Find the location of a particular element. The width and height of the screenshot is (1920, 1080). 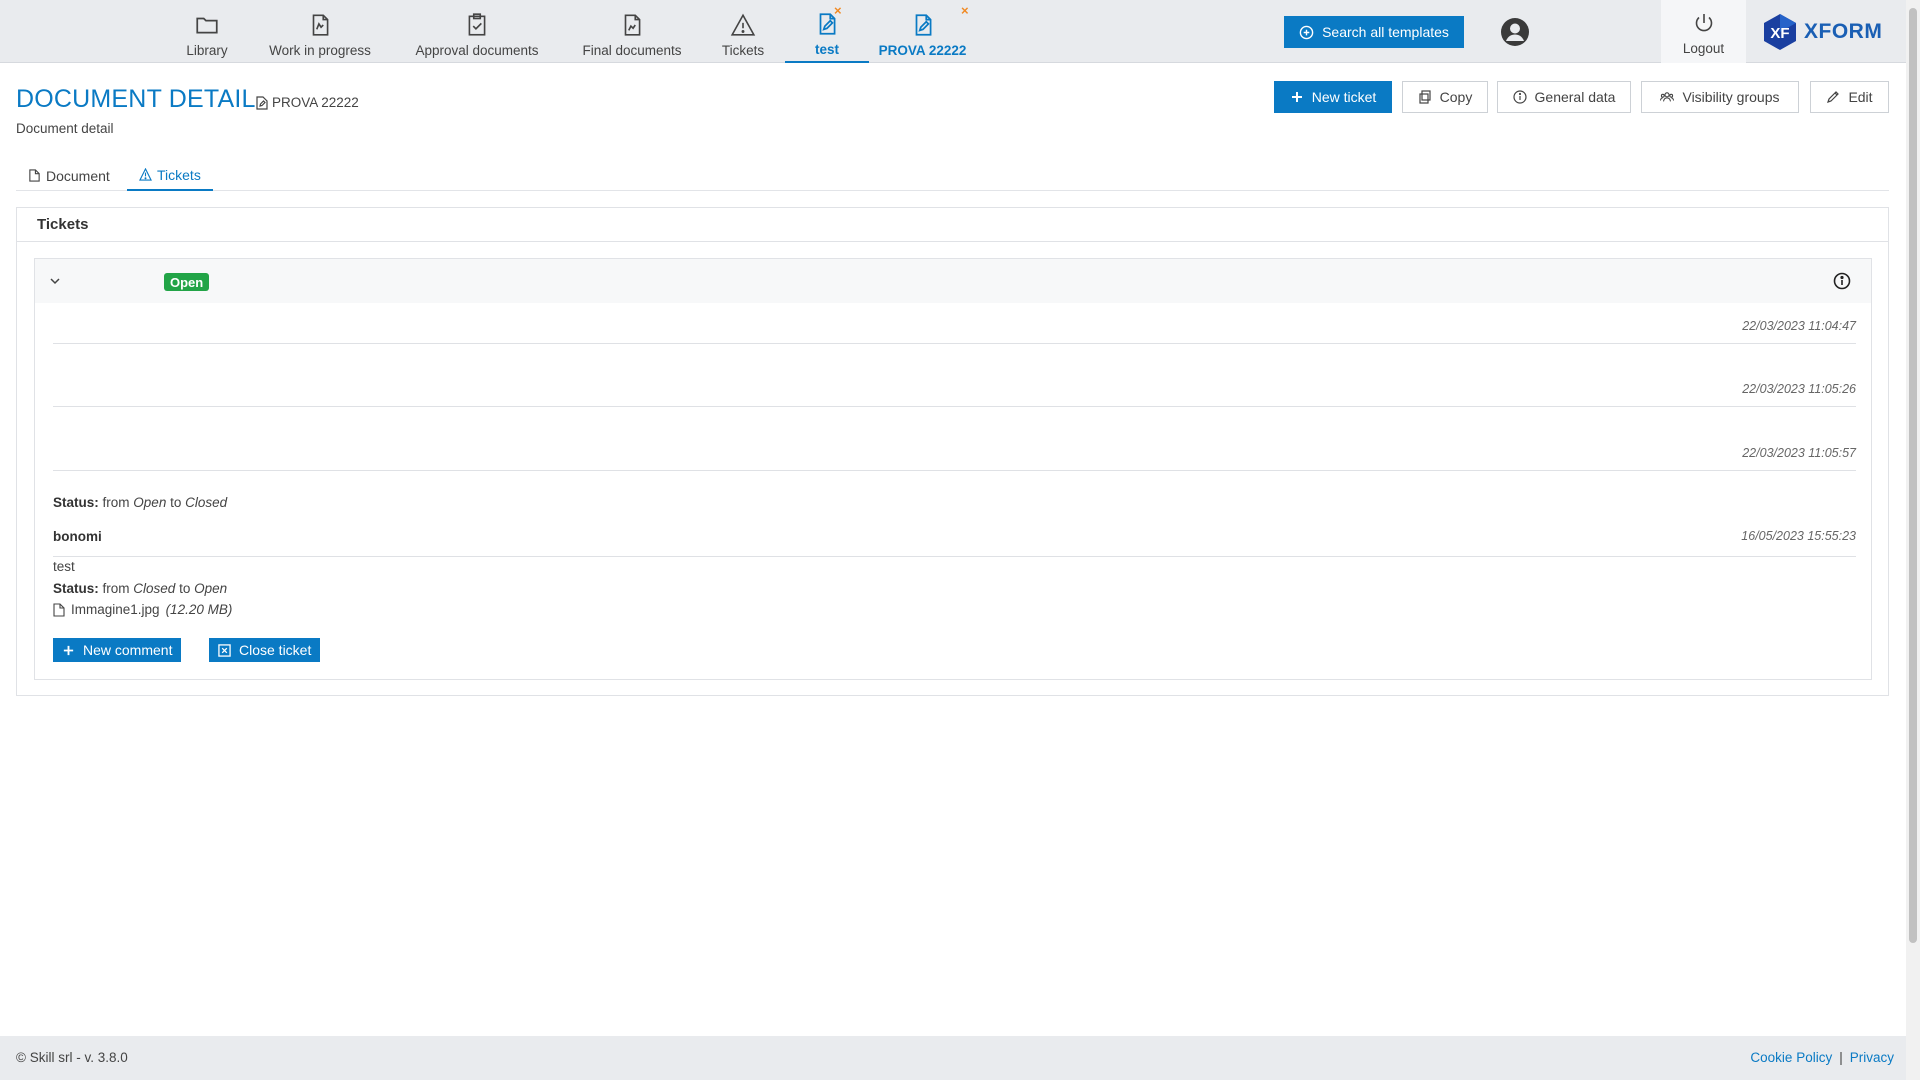

edit-button: Edit is located at coordinates (1849, 97).